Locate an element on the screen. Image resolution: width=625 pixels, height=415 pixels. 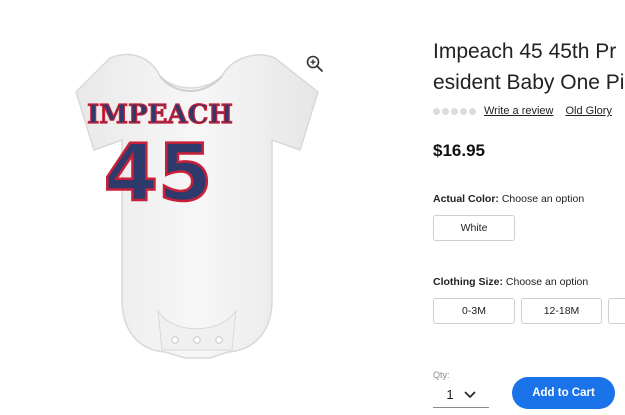
star-rating is located at coordinates (454, 111).